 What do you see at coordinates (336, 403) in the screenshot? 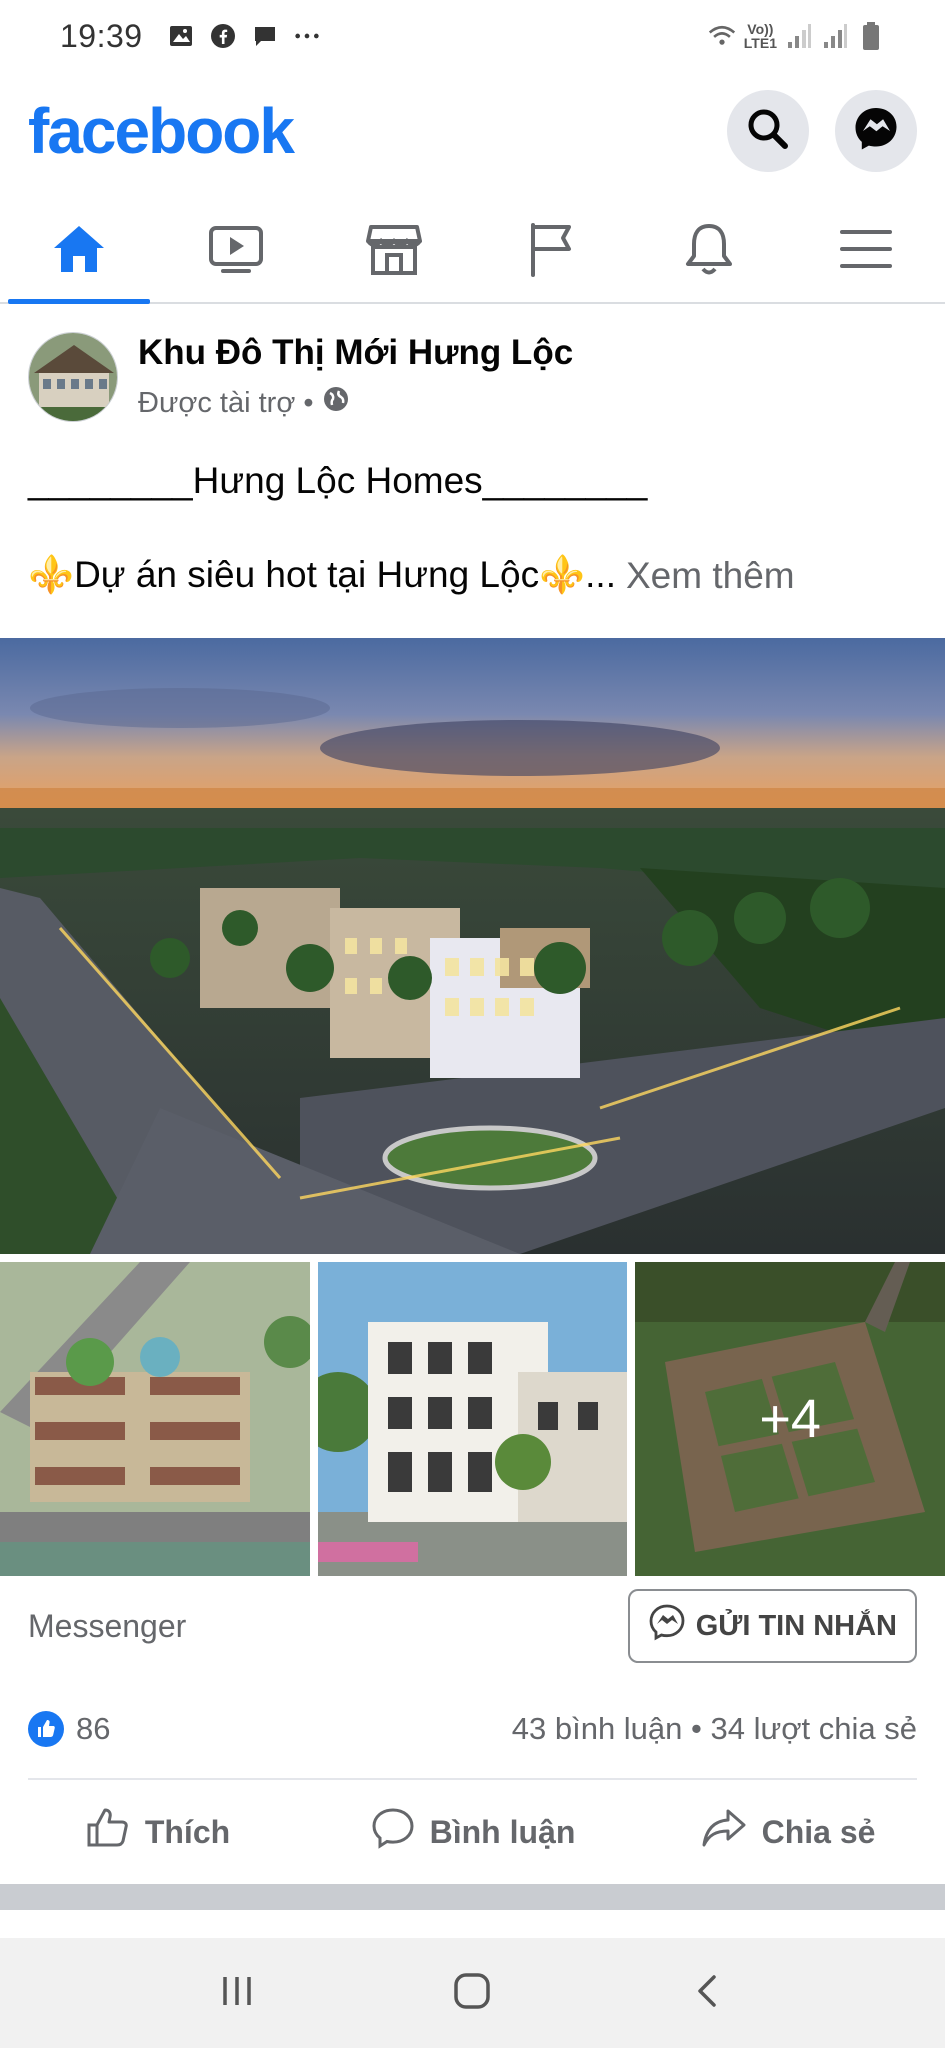
I see `globe-icon` at bounding box center [336, 403].